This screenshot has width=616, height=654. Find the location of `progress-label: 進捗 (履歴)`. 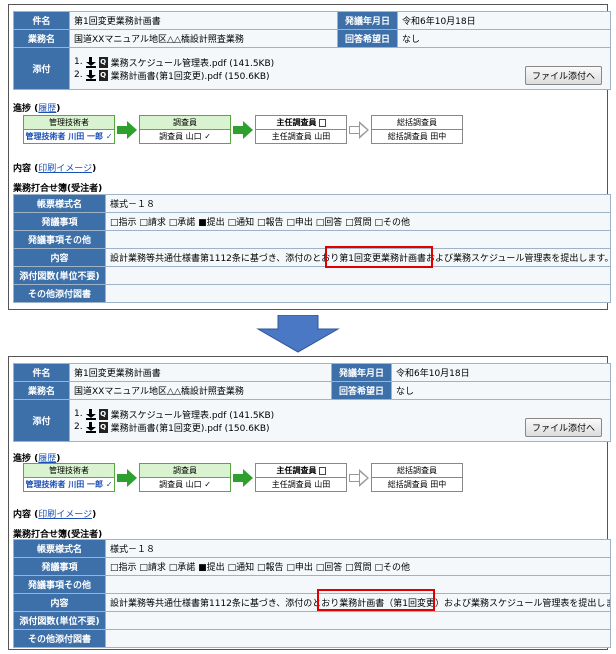

progress-label: 進捗 (履歴) is located at coordinates (37, 109).